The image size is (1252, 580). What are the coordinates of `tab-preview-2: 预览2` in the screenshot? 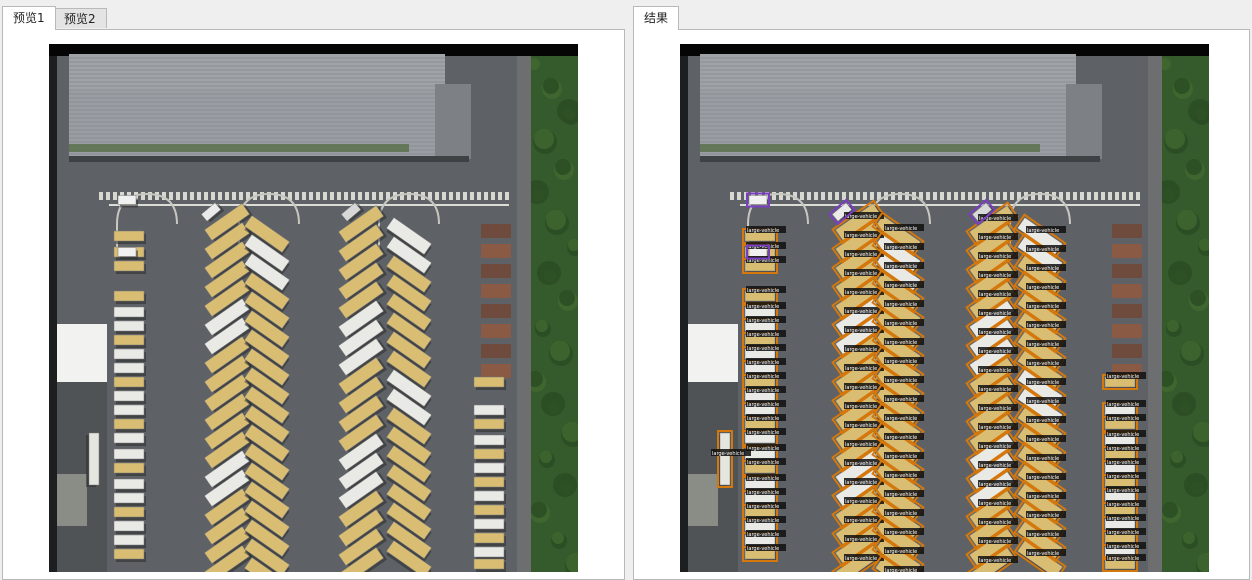 It's located at (80, 18).